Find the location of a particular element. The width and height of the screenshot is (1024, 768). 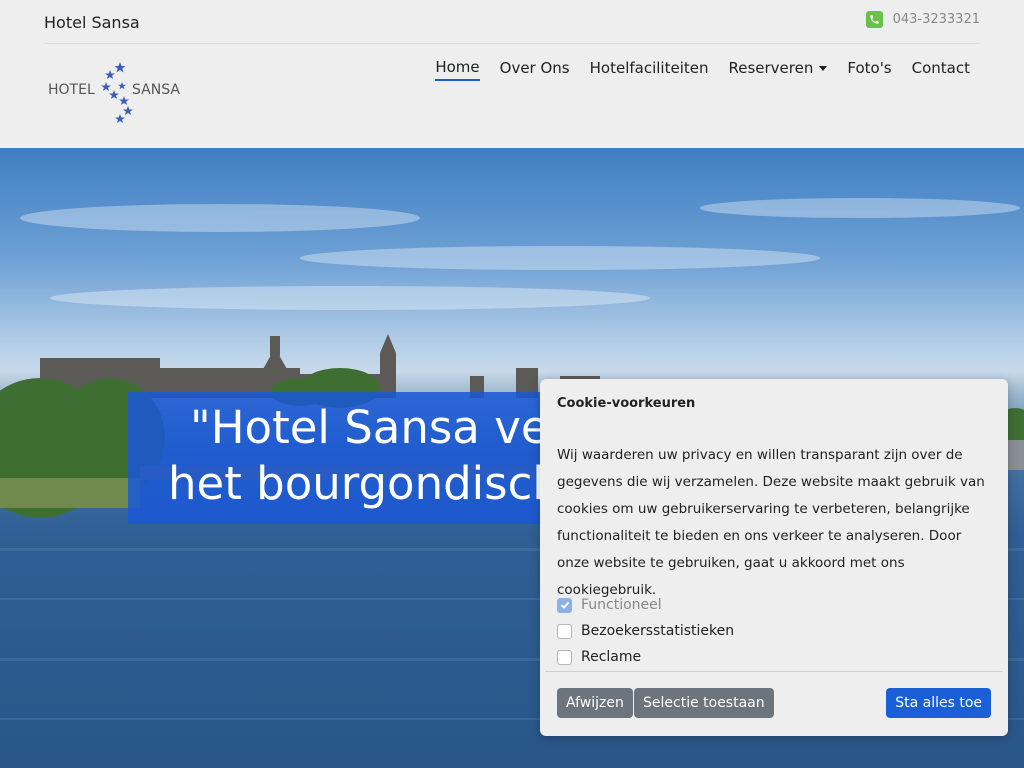

cookie-option-reclame: Reclame is located at coordinates (599, 657).